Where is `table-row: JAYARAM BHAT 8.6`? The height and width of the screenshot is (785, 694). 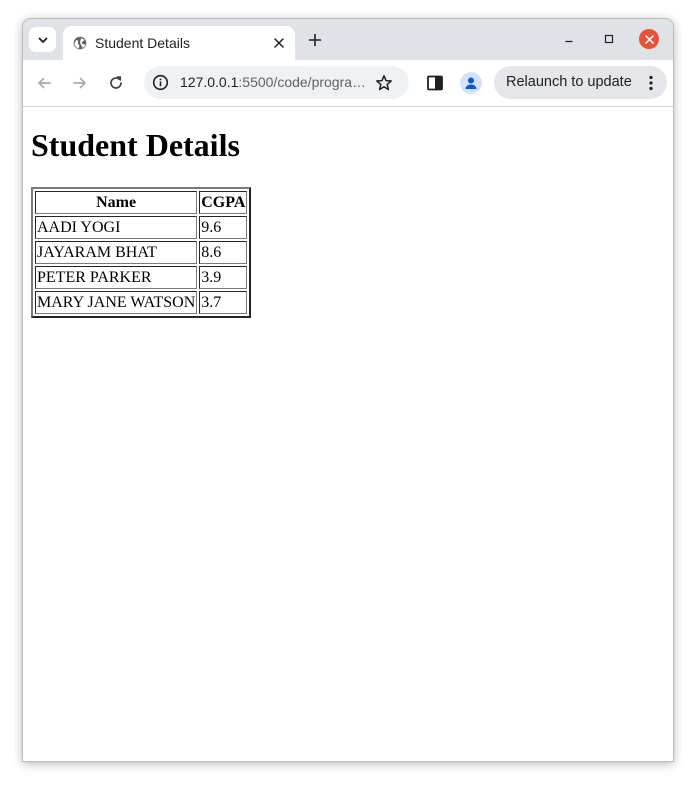 table-row: JAYARAM BHAT 8.6 is located at coordinates (141, 252).